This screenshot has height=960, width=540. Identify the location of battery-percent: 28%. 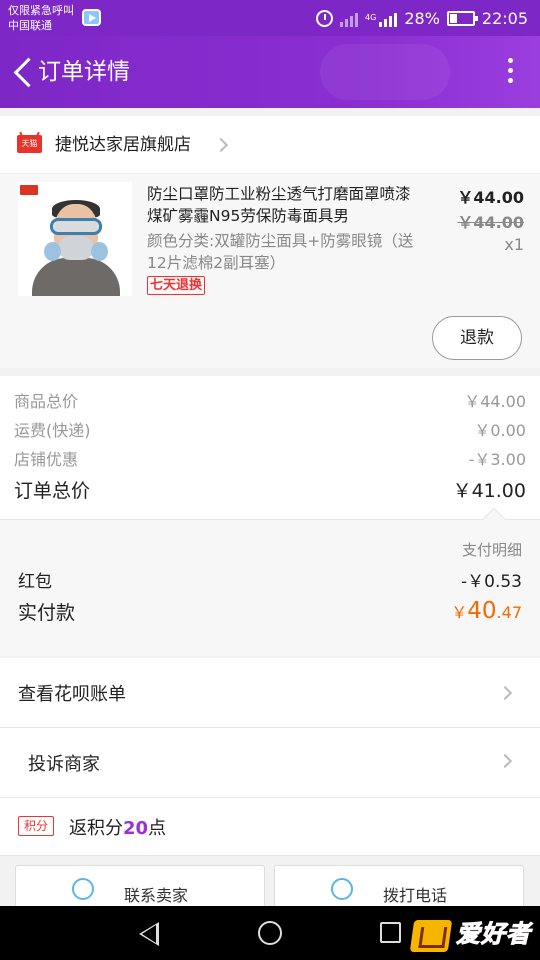
(422, 18).